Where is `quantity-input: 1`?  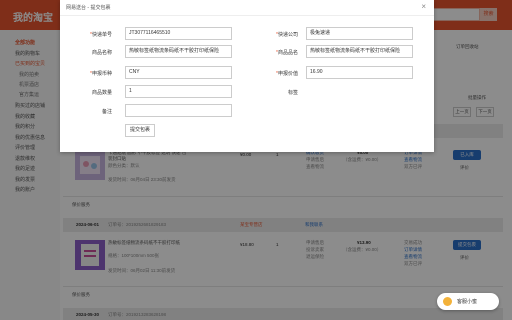
quantity-input: 1 is located at coordinates (178, 91).